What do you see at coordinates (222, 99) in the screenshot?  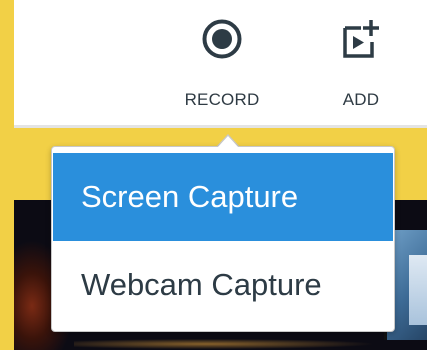 I see `record-label: RECORD` at bounding box center [222, 99].